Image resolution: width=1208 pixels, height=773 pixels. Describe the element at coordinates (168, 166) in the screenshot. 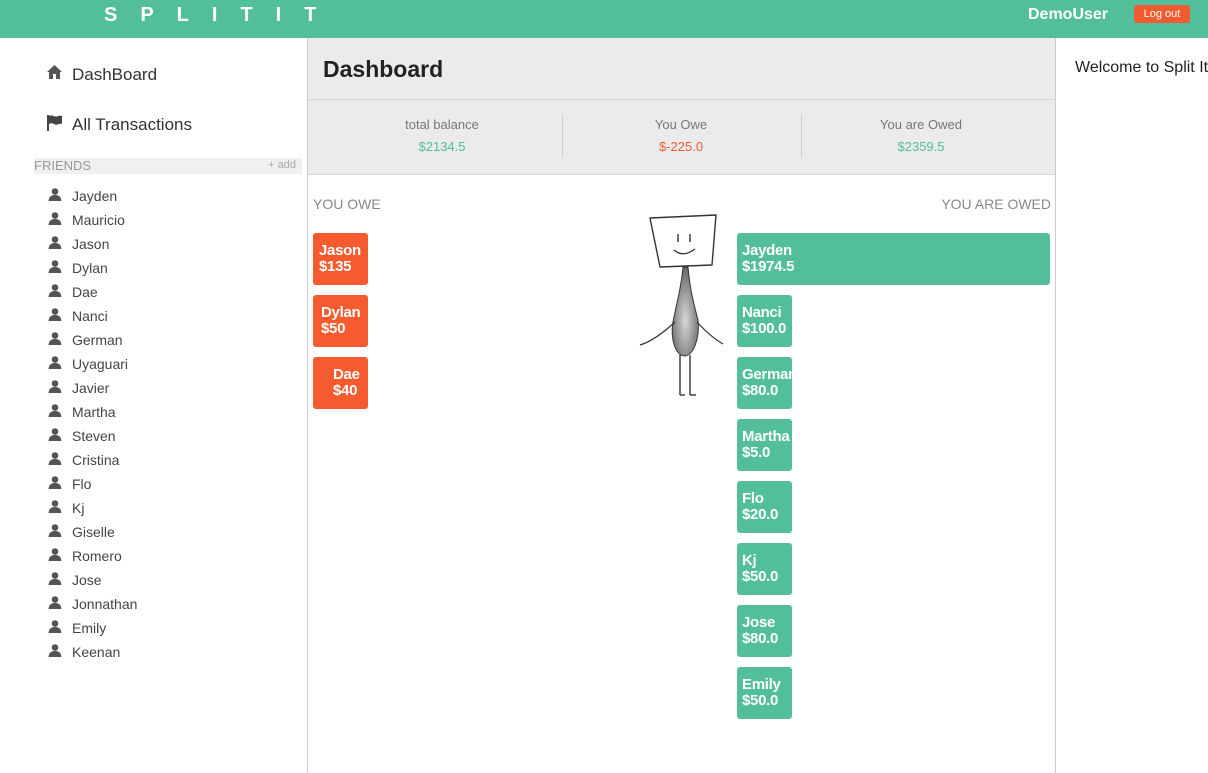

I see `friends-header: FRIENDS + add` at that location.